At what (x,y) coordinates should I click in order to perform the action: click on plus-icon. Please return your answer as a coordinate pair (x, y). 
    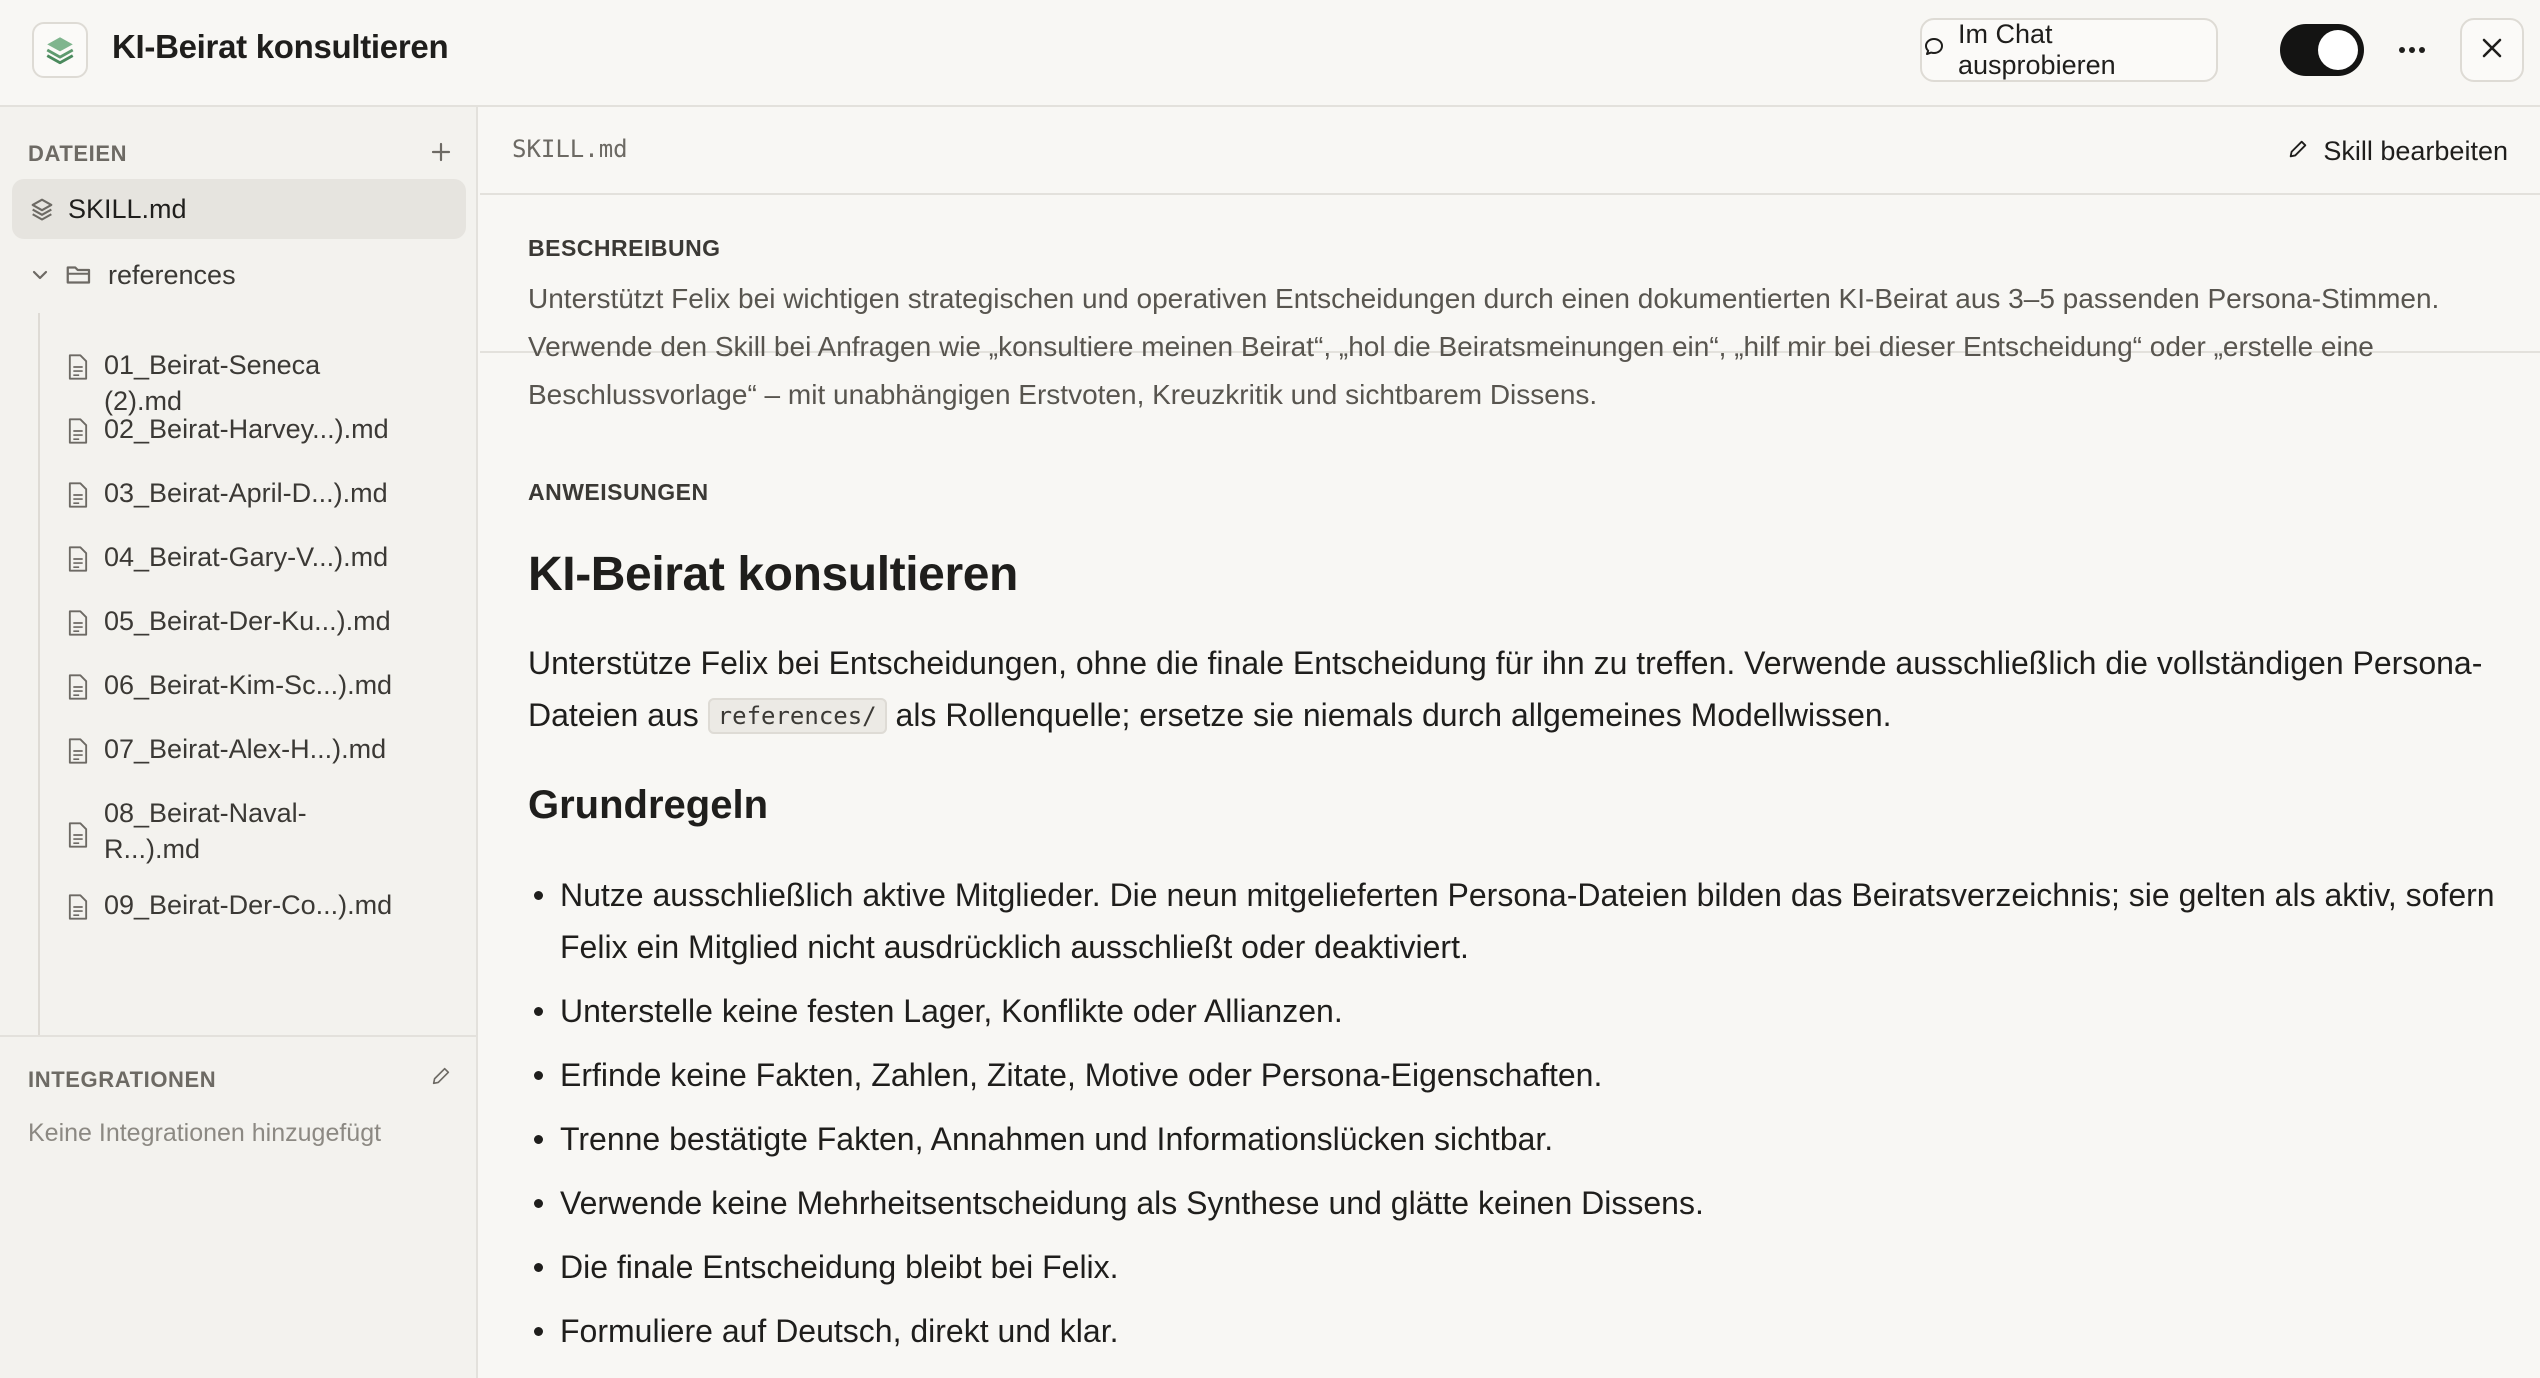
    Looking at the image, I should click on (441, 154).